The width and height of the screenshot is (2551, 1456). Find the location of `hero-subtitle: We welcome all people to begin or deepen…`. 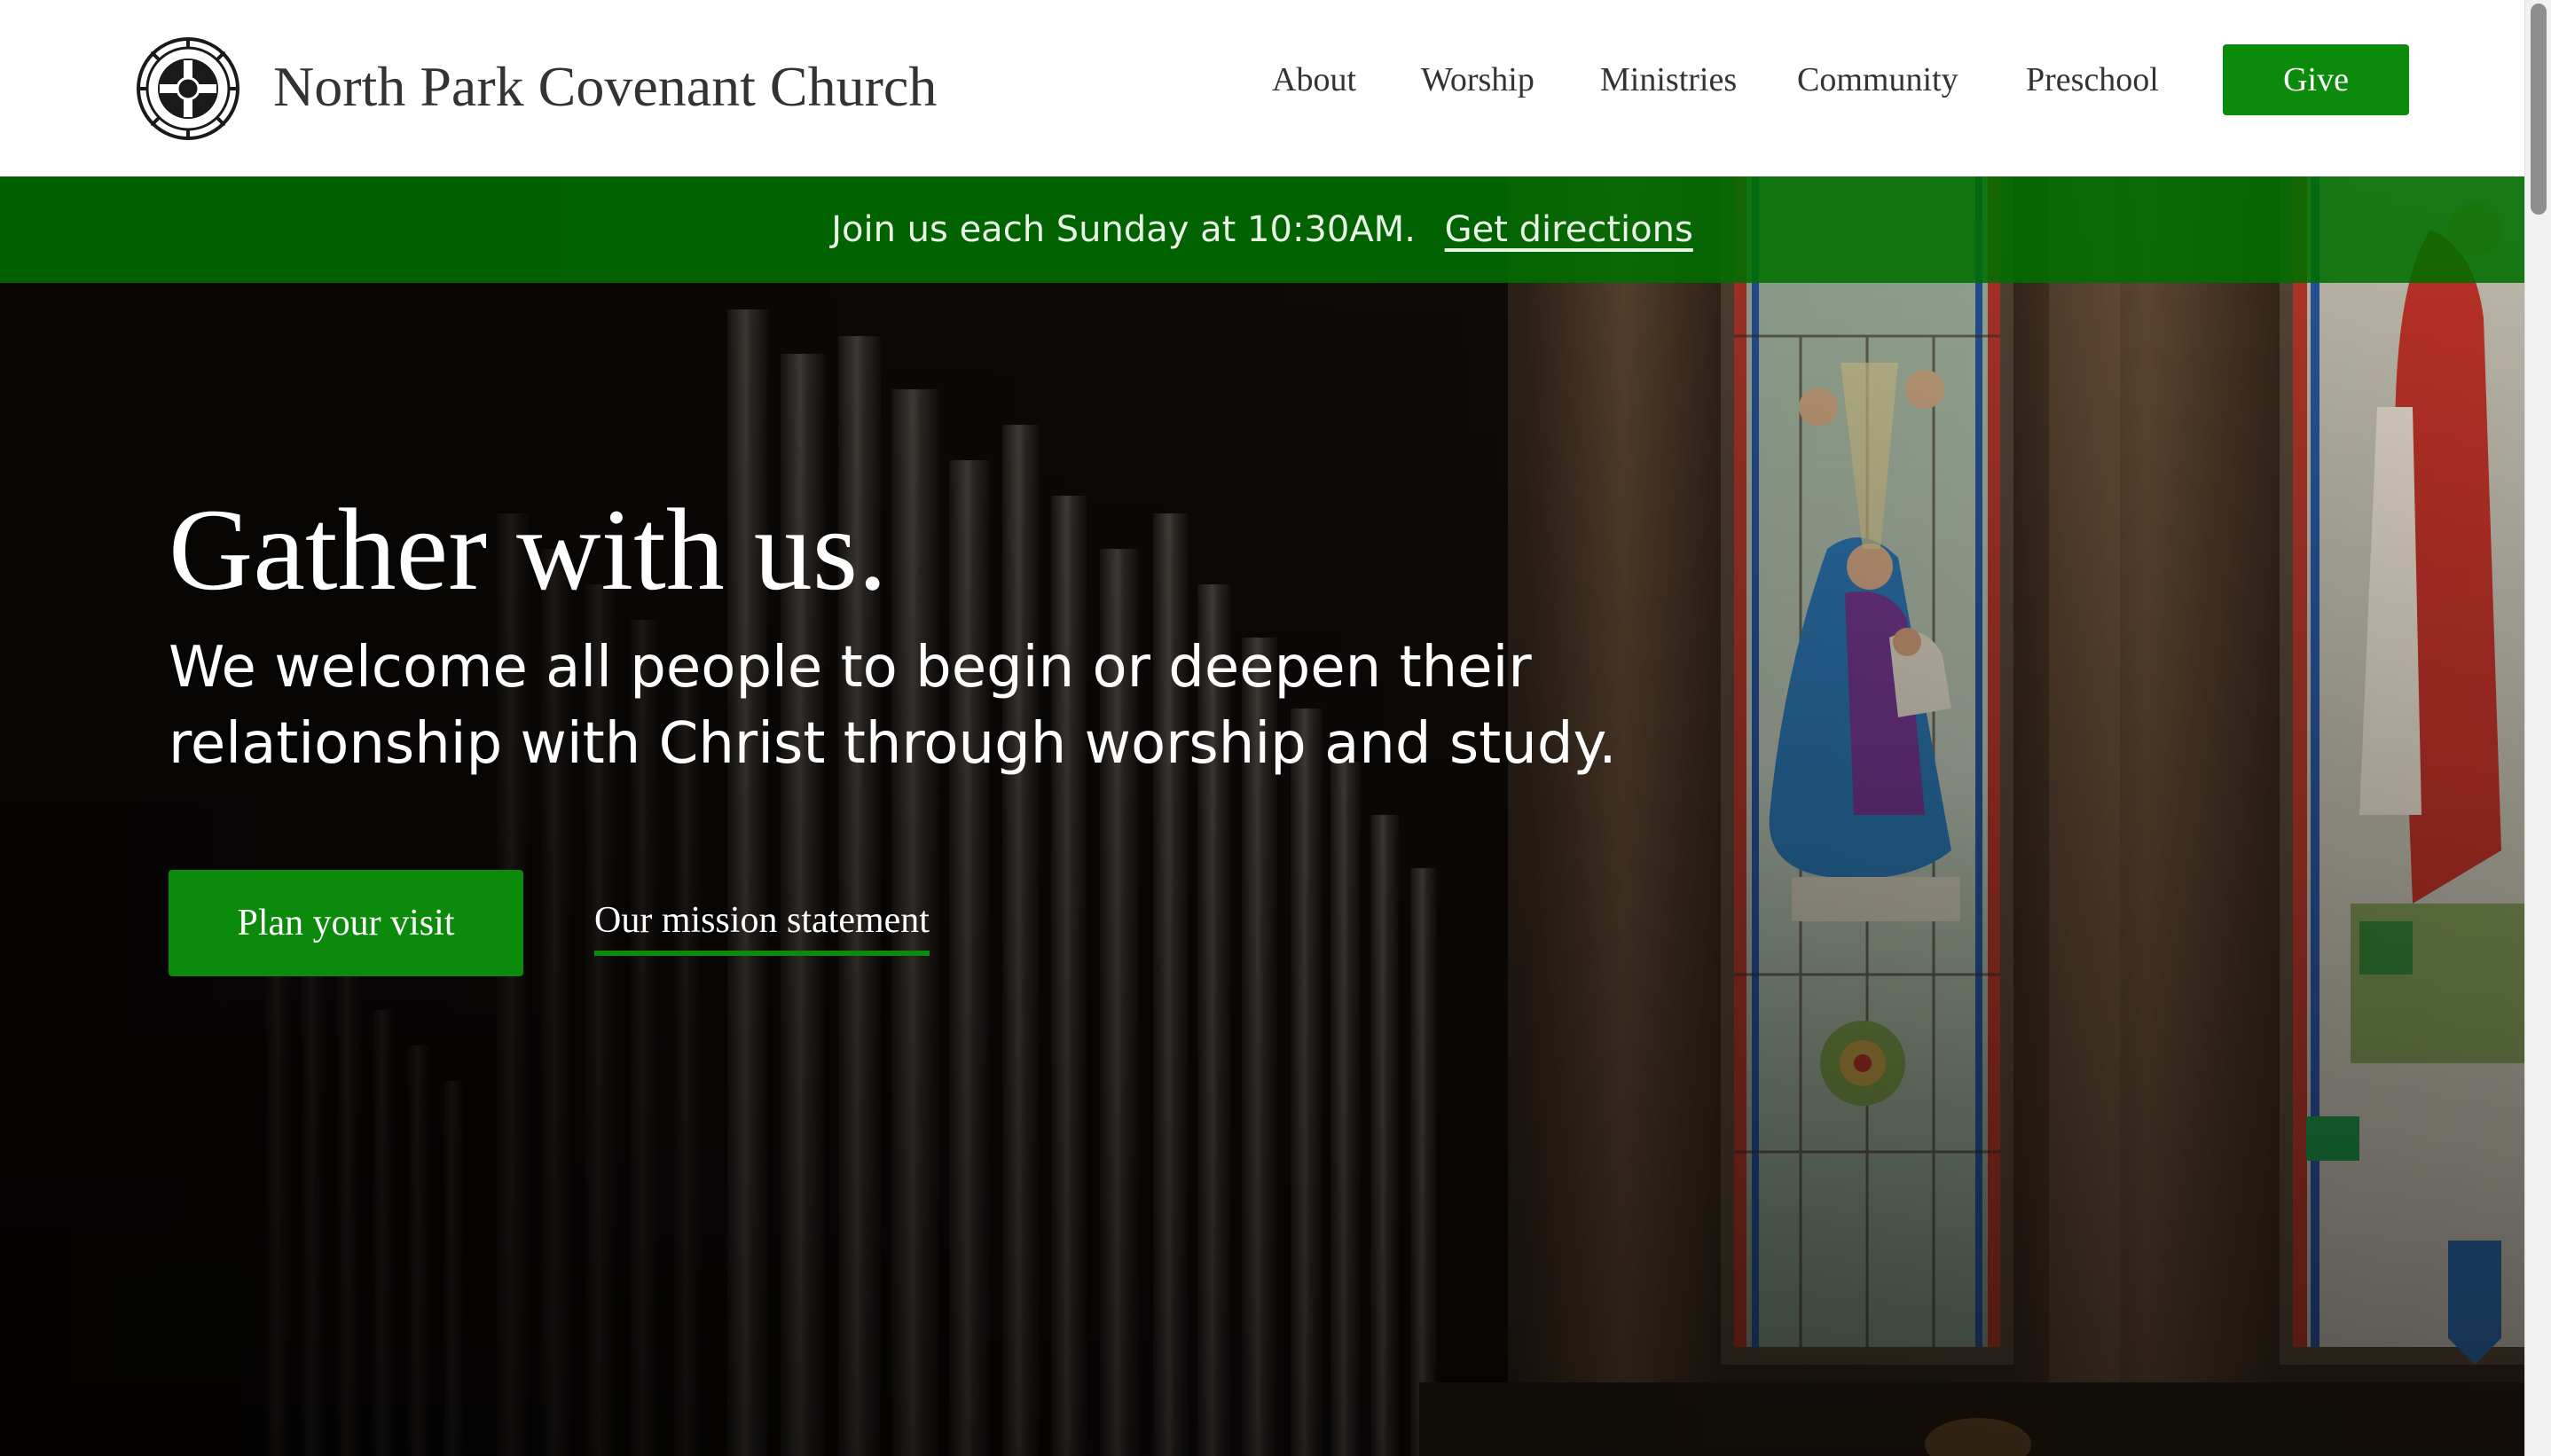

hero-subtitle: We welcome all people to begin or deepen… is located at coordinates (893, 706).